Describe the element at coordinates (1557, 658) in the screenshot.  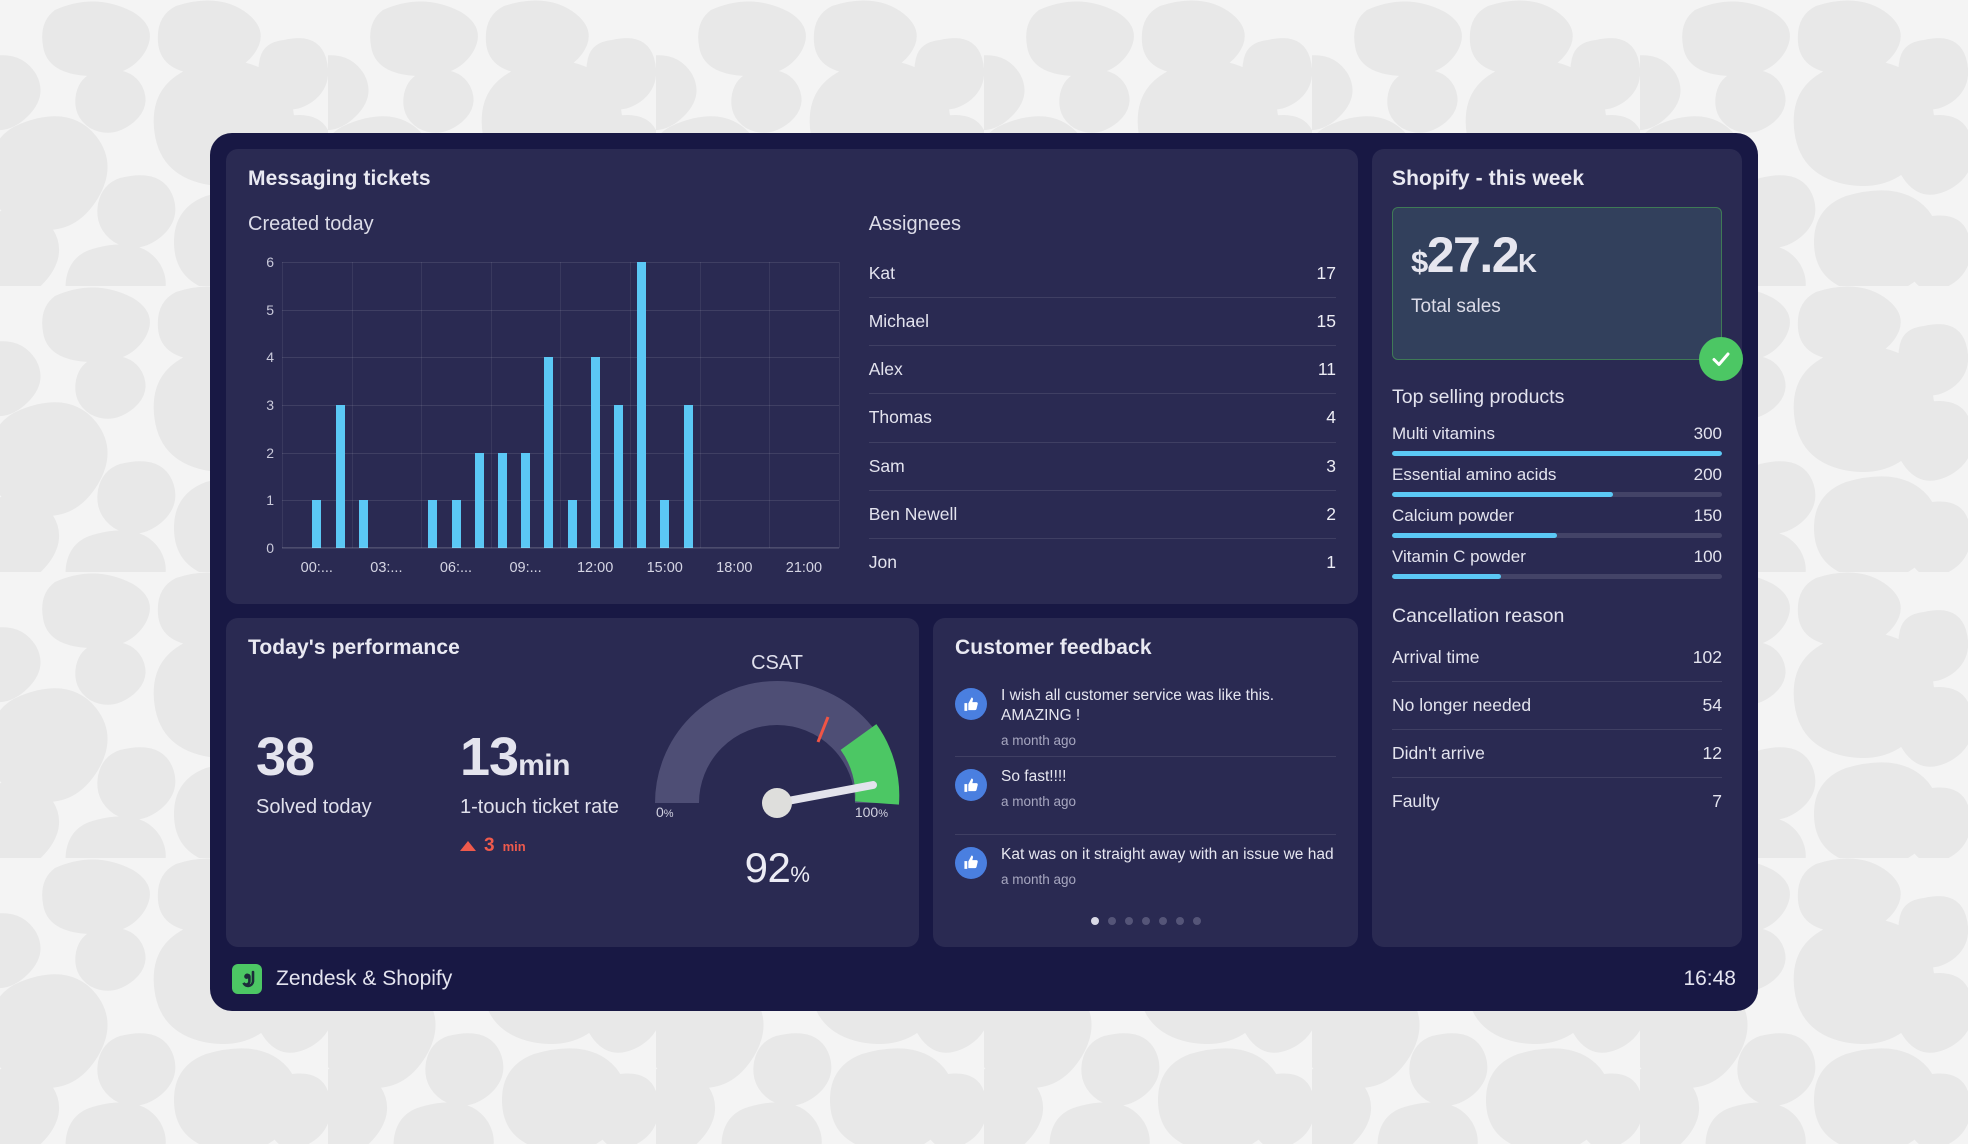
I see `cancellation-row: Arrival time 102` at that location.